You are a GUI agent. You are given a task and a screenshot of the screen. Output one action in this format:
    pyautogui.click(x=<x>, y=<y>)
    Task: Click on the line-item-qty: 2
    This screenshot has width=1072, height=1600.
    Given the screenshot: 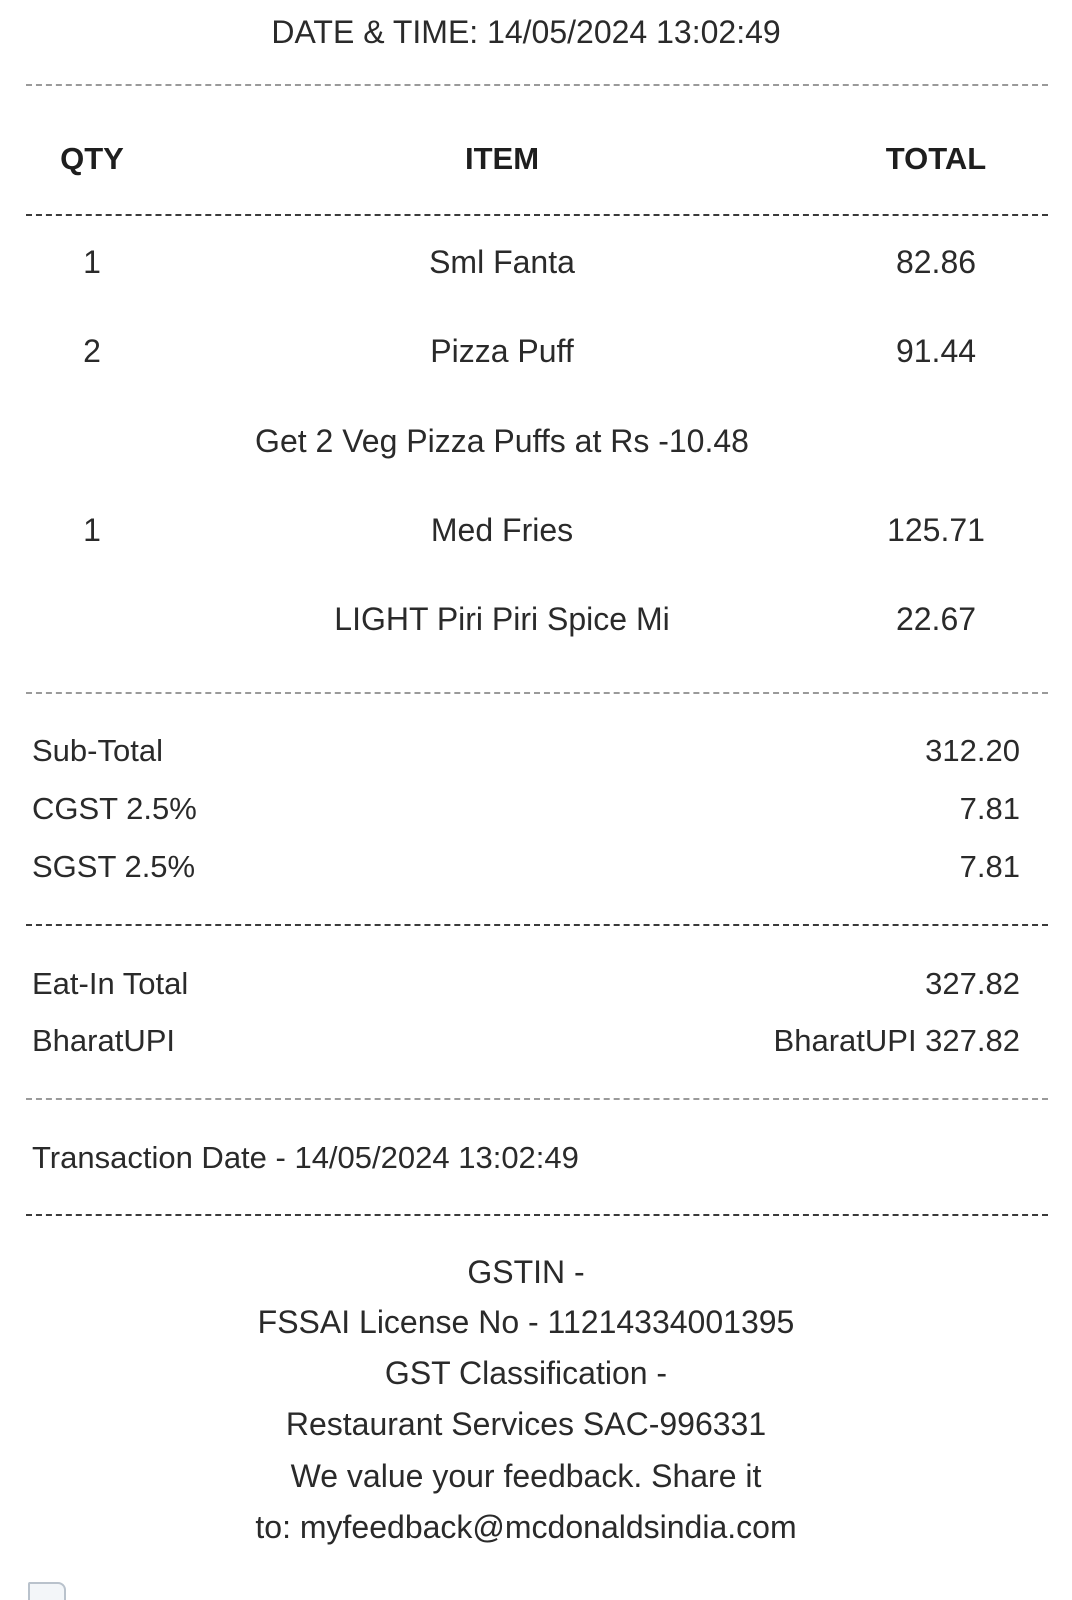 What is the action you would take?
    pyautogui.click(x=92, y=351)
    